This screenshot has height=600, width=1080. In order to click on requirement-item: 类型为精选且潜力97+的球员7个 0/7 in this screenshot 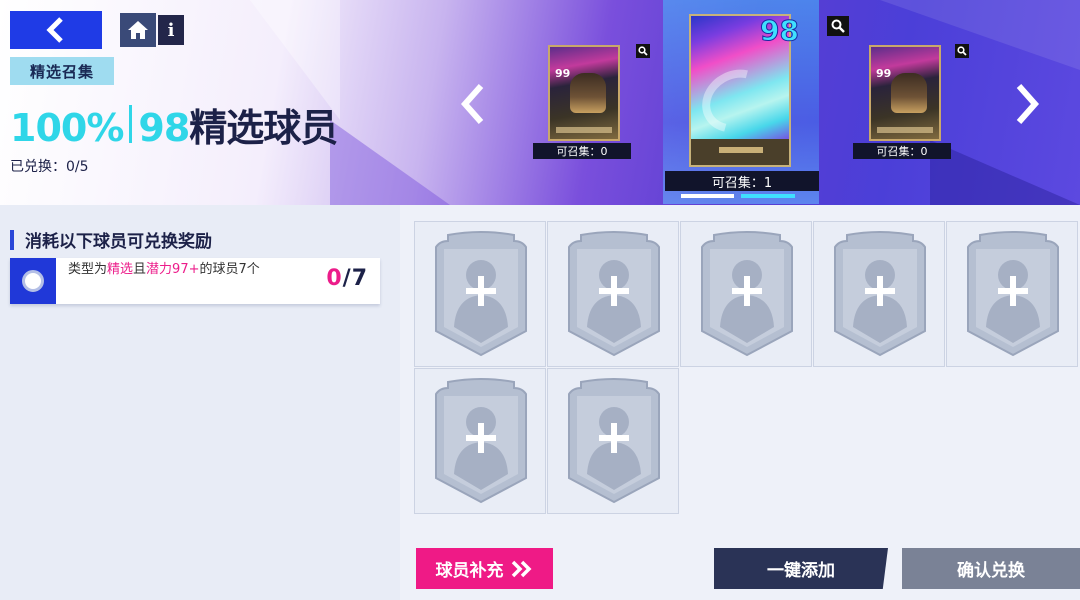, I will do `click(195, 281)`.